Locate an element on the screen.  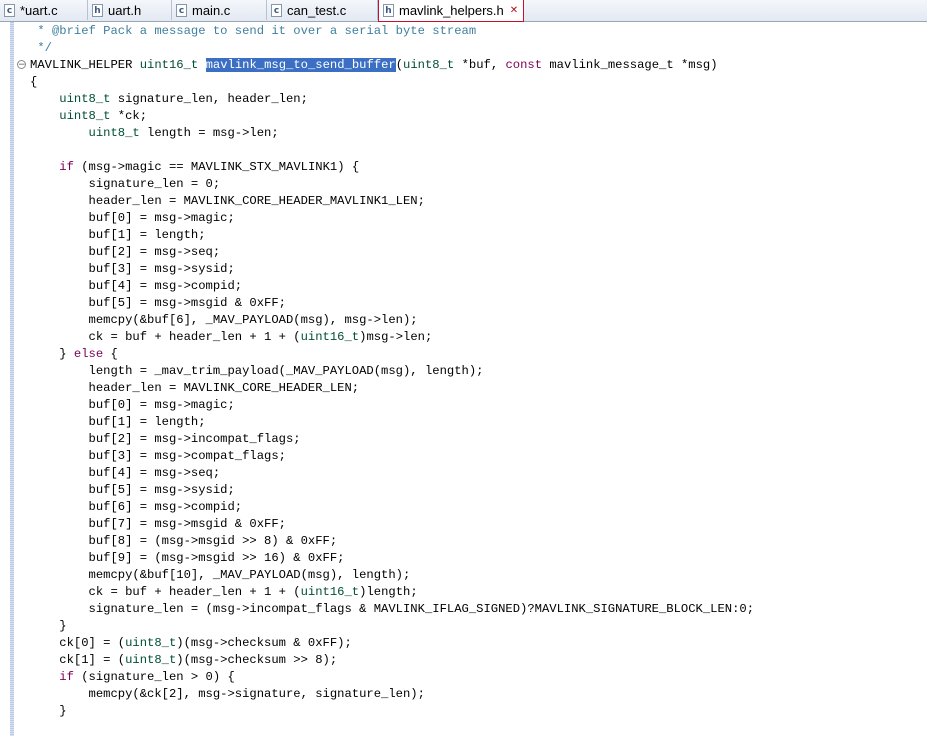
code-line: */ is located at coordinates (41, 48).